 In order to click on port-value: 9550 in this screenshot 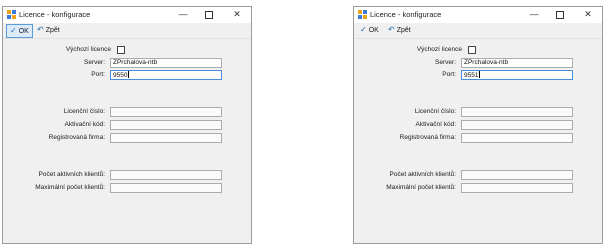, I will do `click(120, 75)`.